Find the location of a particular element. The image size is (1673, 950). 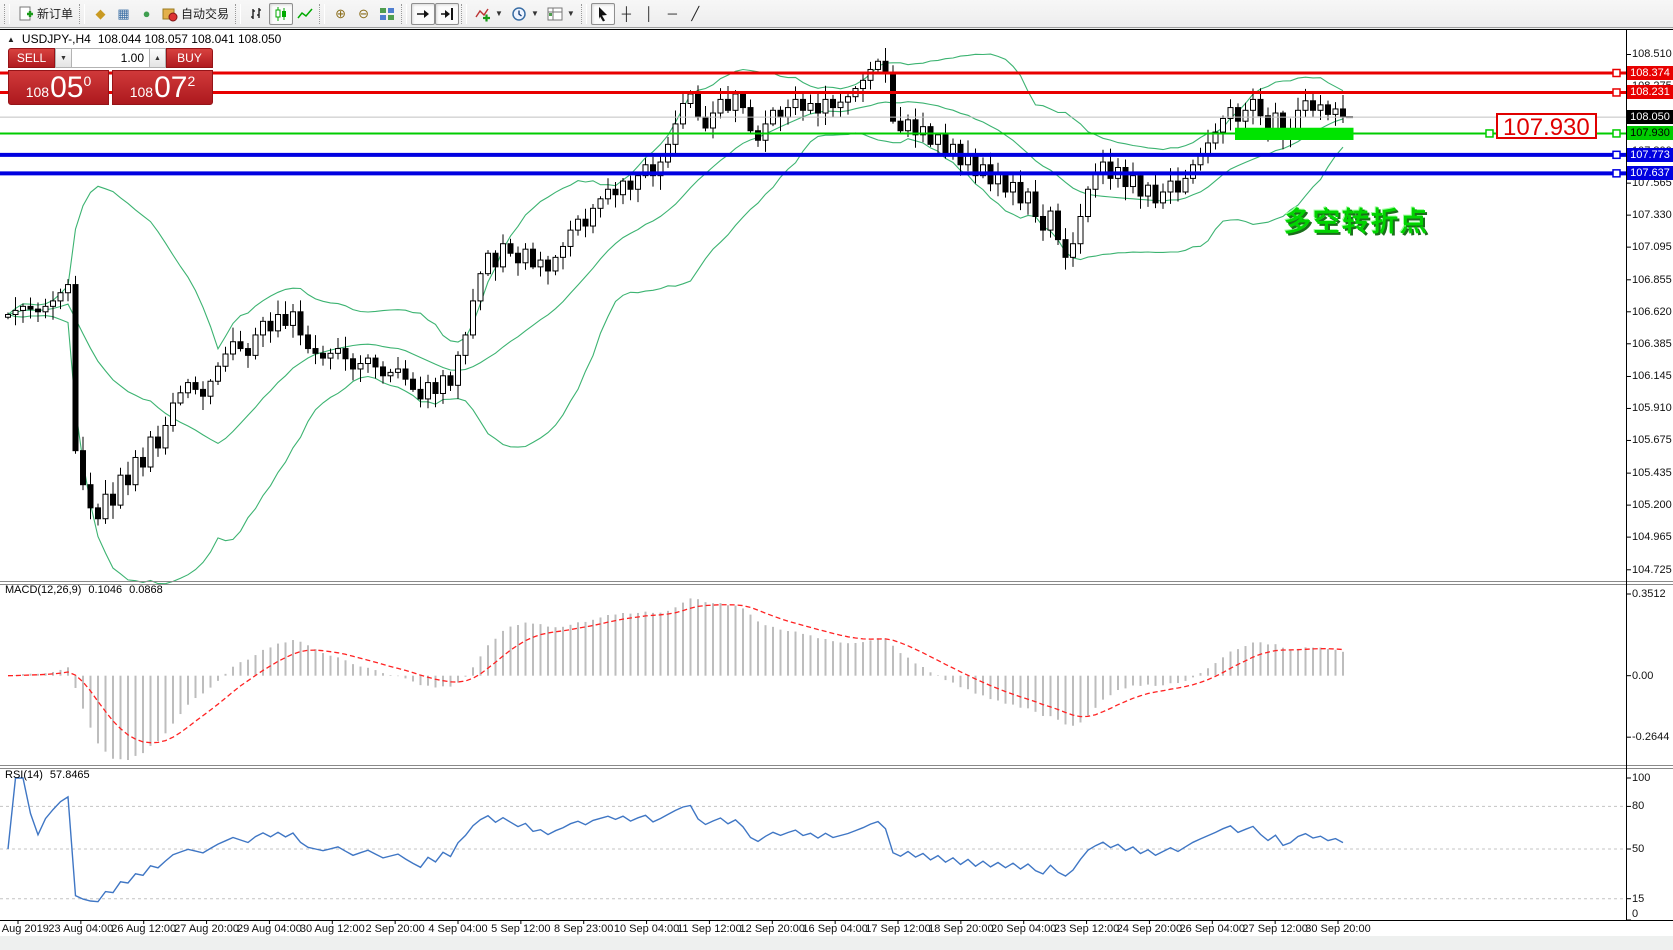

rsi-tick-label: 50 is located at coordinates (1638, 849).